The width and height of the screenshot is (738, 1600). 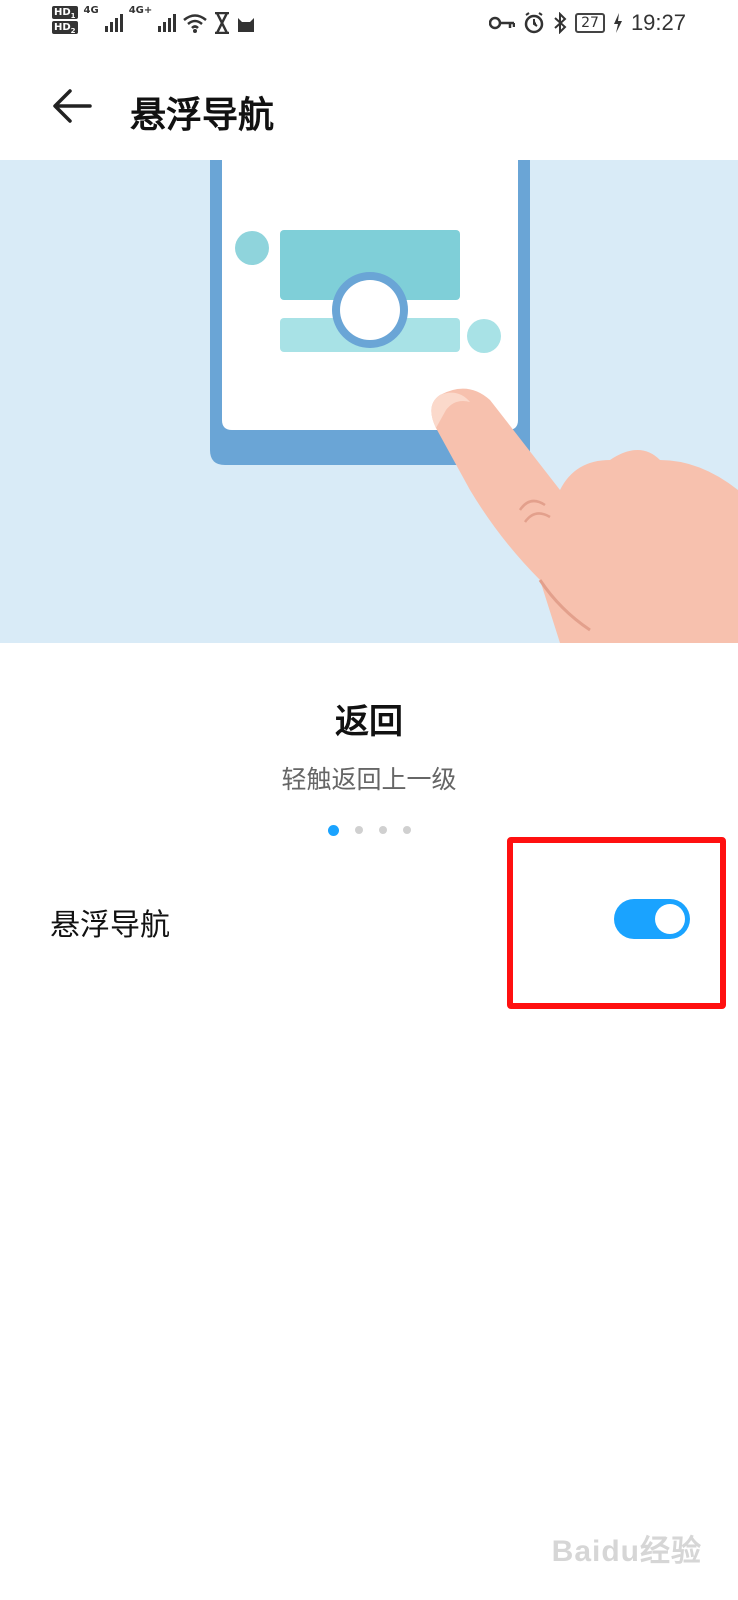 I want to click on battery-icon: 27, so click(x=590, y=23).